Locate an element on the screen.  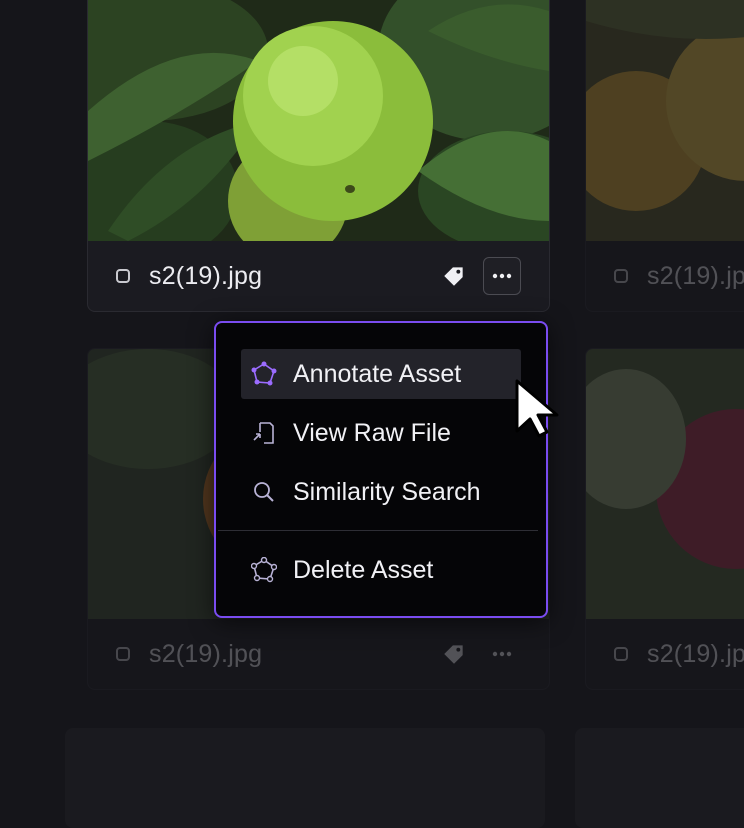
menu-item-view-raw-file: View Raw File is located at coordinates (381, 433).